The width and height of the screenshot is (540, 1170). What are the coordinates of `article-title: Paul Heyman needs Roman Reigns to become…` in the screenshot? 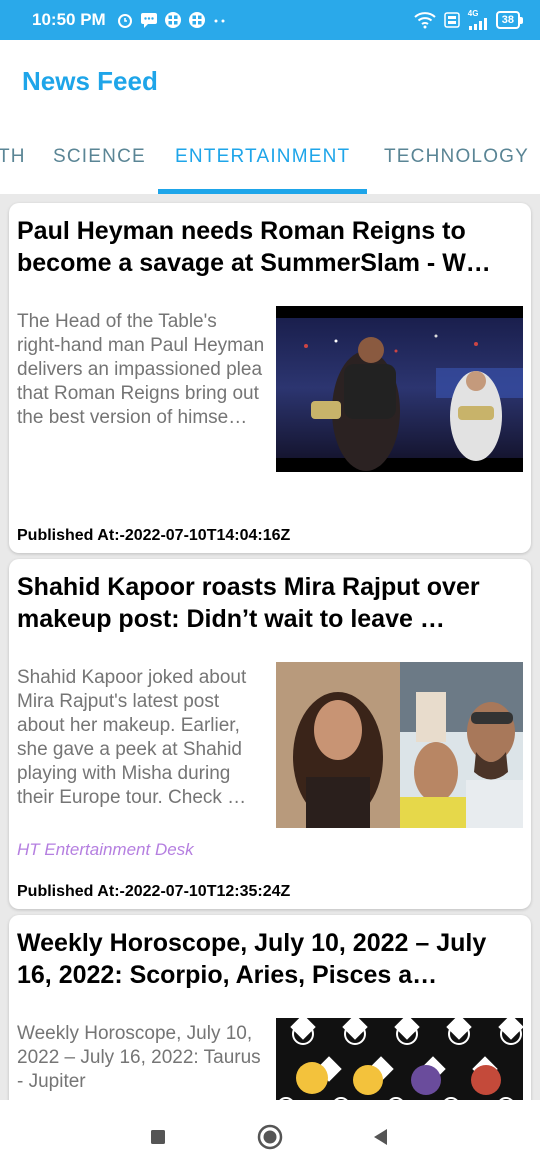 It's located at (254, 247).